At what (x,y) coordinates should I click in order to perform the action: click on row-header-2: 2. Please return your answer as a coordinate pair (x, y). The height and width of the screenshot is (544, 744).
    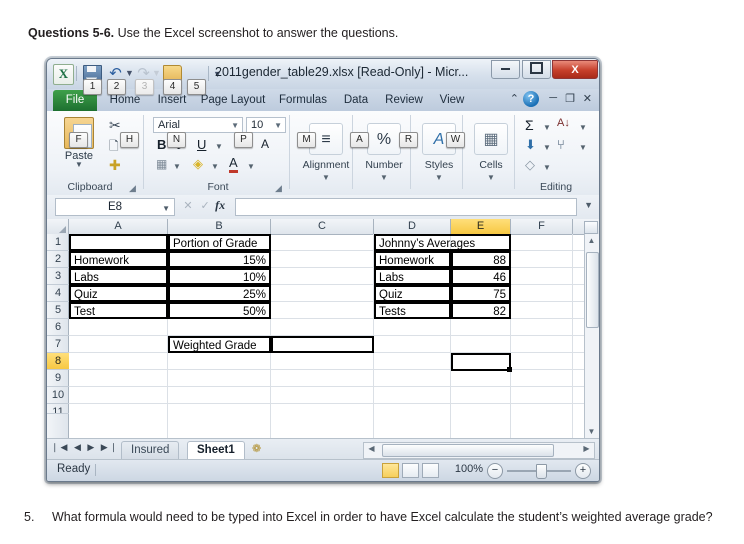
    Looking at the image, I should click on (58, 259).